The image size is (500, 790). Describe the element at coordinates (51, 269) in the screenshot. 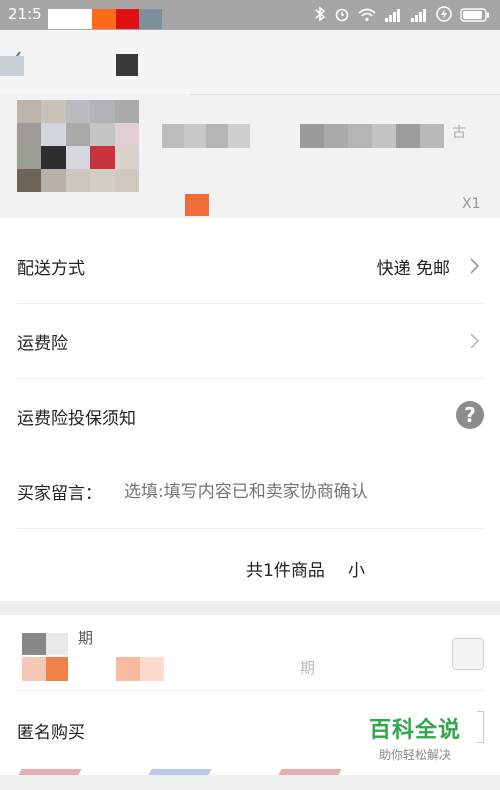

I see `delivery-label: 配送方式` at that location.